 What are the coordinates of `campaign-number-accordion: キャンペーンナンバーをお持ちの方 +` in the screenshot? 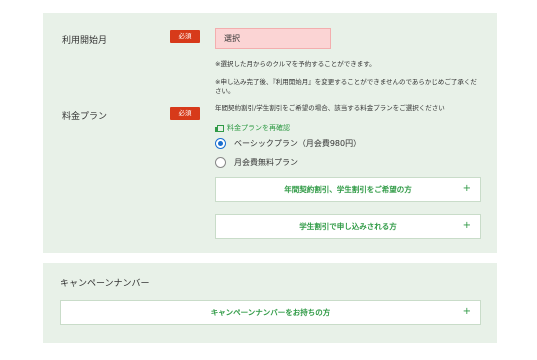 It's located at (270, 312).